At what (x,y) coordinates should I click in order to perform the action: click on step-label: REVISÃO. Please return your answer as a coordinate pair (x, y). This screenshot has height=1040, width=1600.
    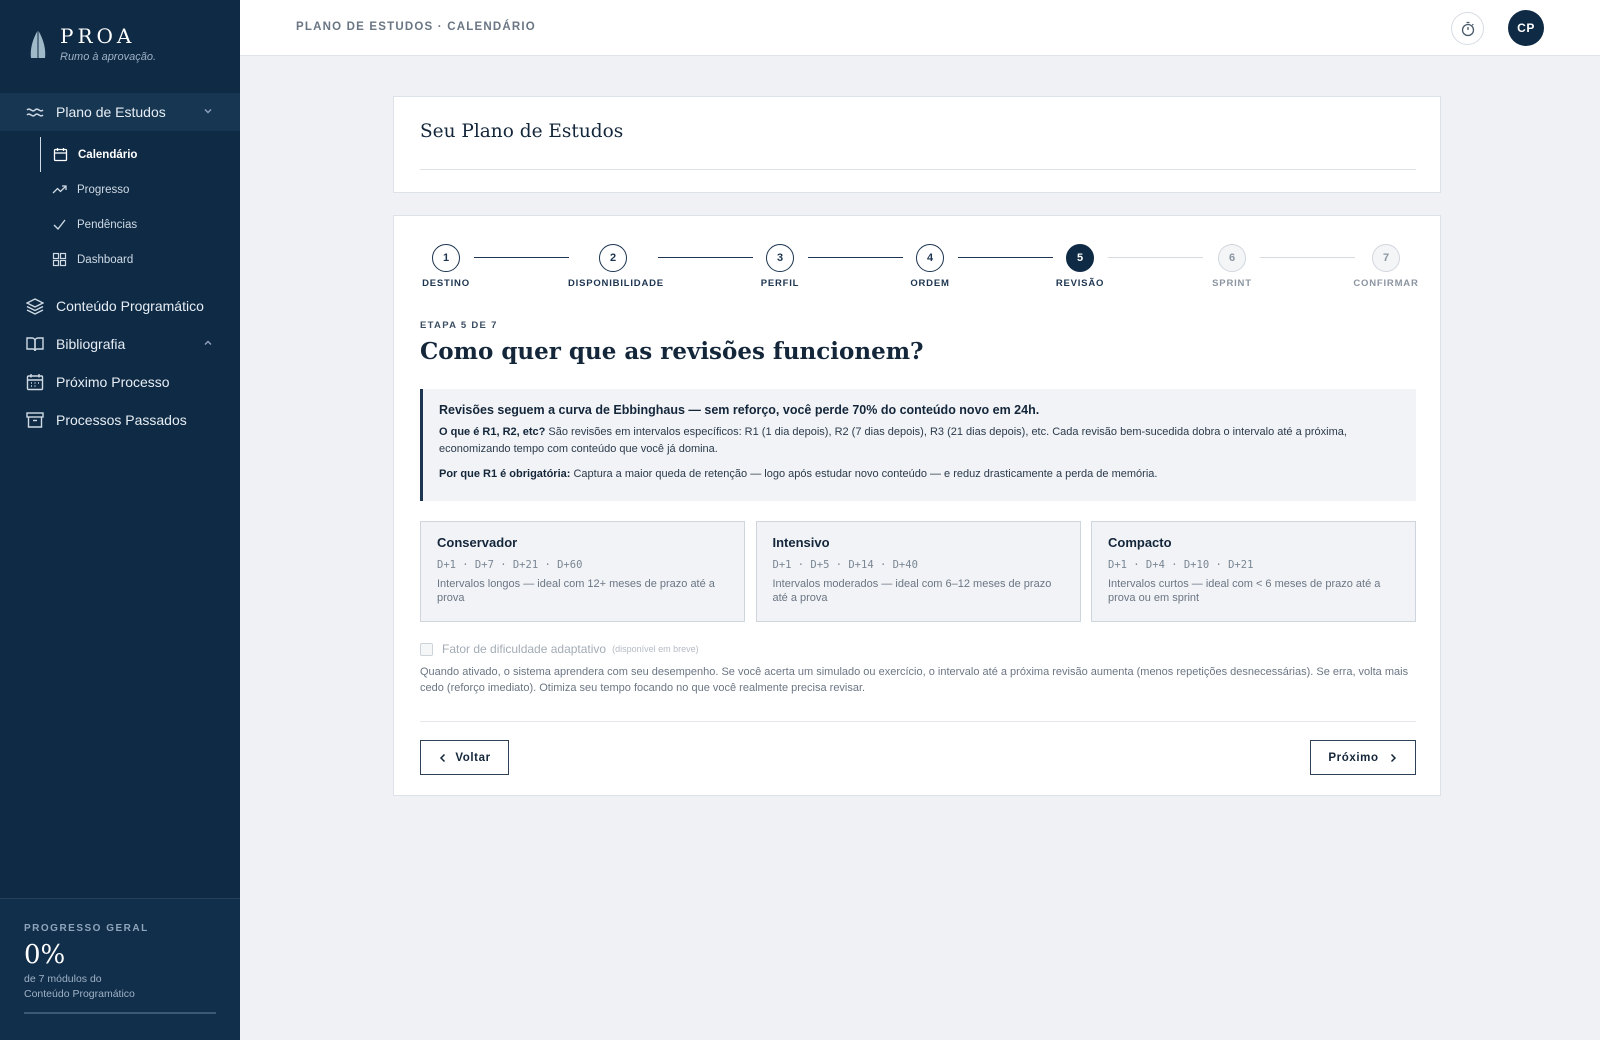
    Looking at the image, I should click on (1080, 283).